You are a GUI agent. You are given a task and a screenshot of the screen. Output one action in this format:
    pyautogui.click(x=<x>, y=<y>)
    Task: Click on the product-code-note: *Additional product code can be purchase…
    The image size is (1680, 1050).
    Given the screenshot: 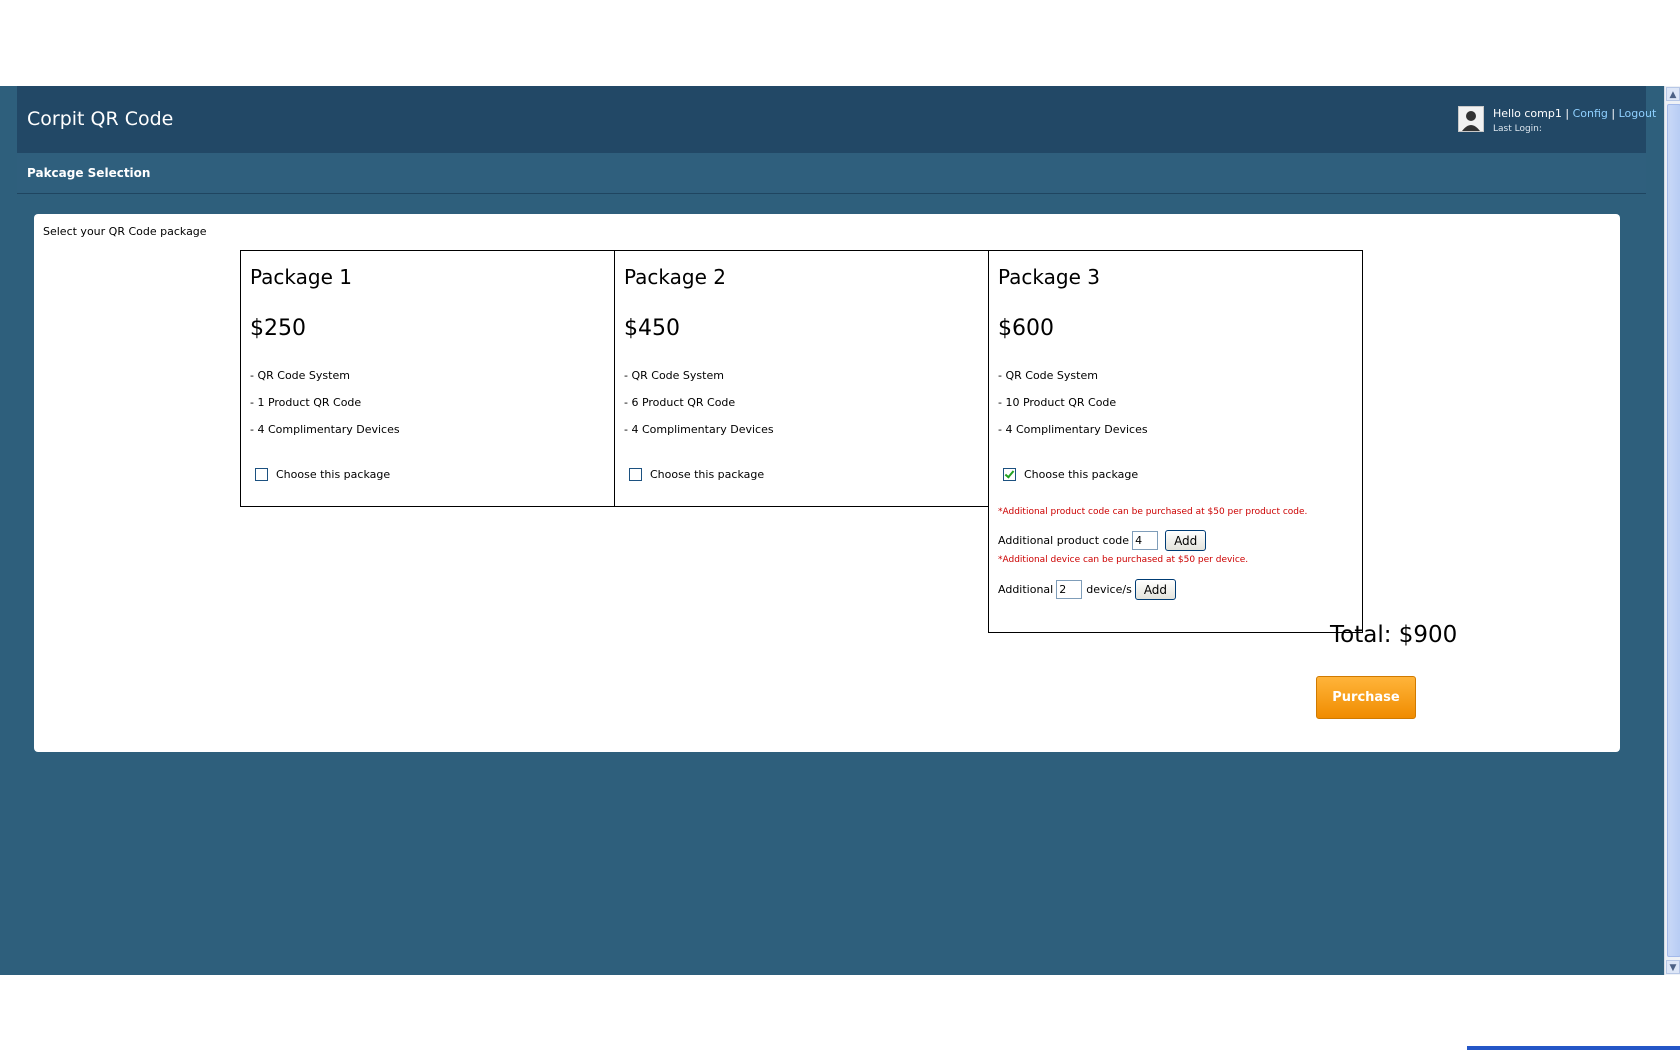 What is the action you would take?
    pyautogui.click(x=1153, y=512)
    